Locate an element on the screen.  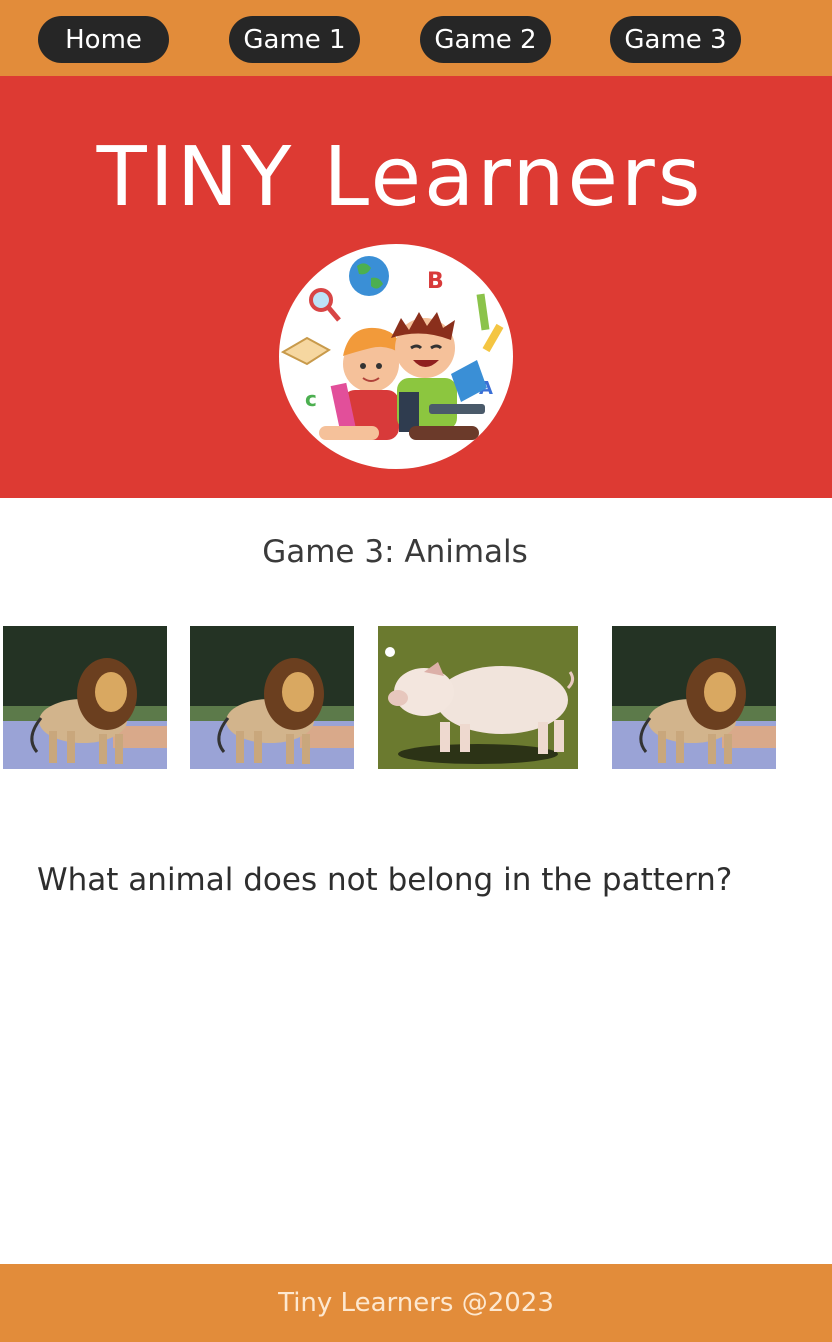
site-title: TINY Learners is located at coordinates (400, 177).